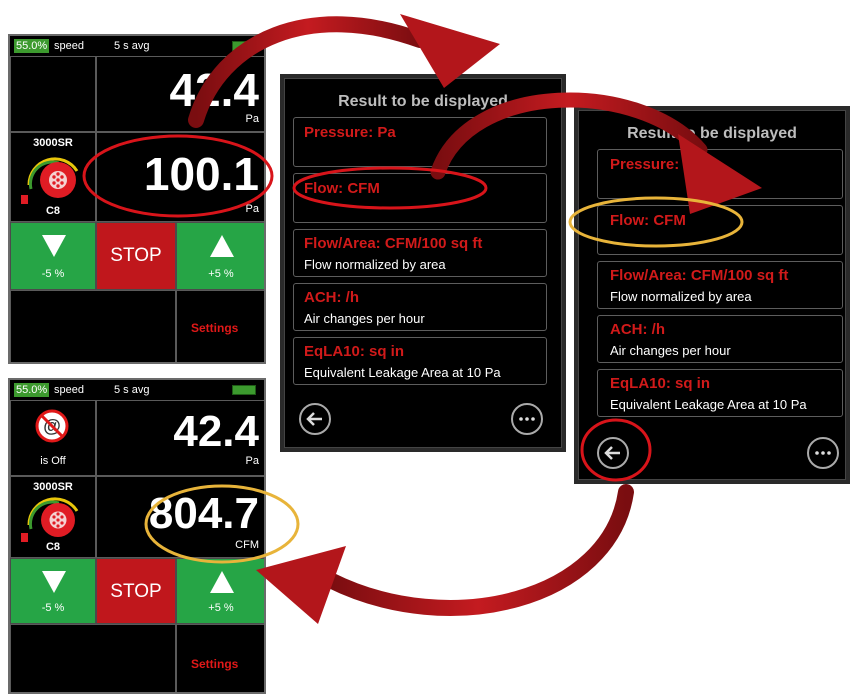  Describe the element at coordinates (201, 174) in the screenshot. I see `reading2-value: 100.1` at that location.